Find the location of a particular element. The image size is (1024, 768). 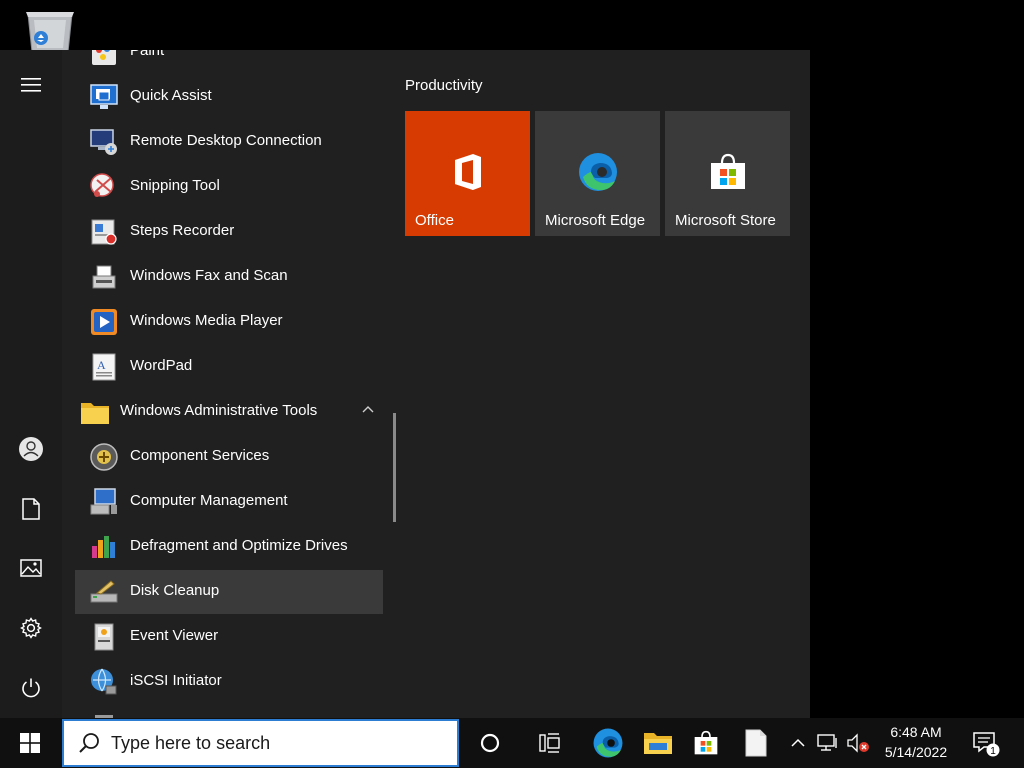

app-item-remote-desktop: Remote Desktop Connection is located at coordinates (229, 142).